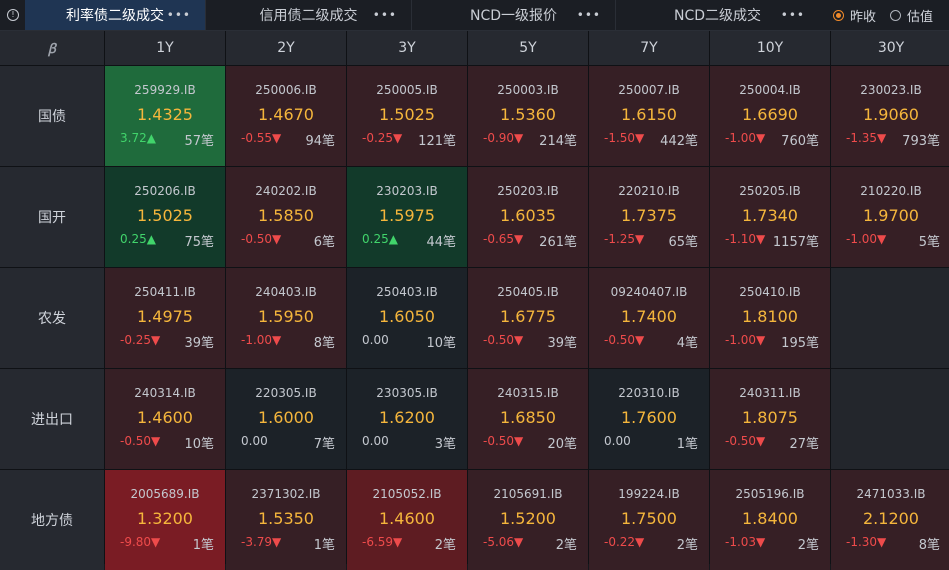 This screenshot has width=949, height=570. What do you see at coordinates (382, 542) in the screenshot?
I see `yield-change: -6.59▼` at bounding box center [382, 542].